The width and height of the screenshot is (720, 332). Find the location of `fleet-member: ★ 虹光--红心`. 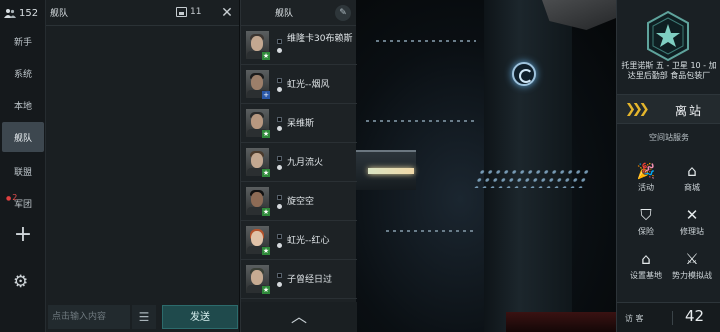

fleet-member: ★ 虹光--红心 is located at coordinates (299, 241).